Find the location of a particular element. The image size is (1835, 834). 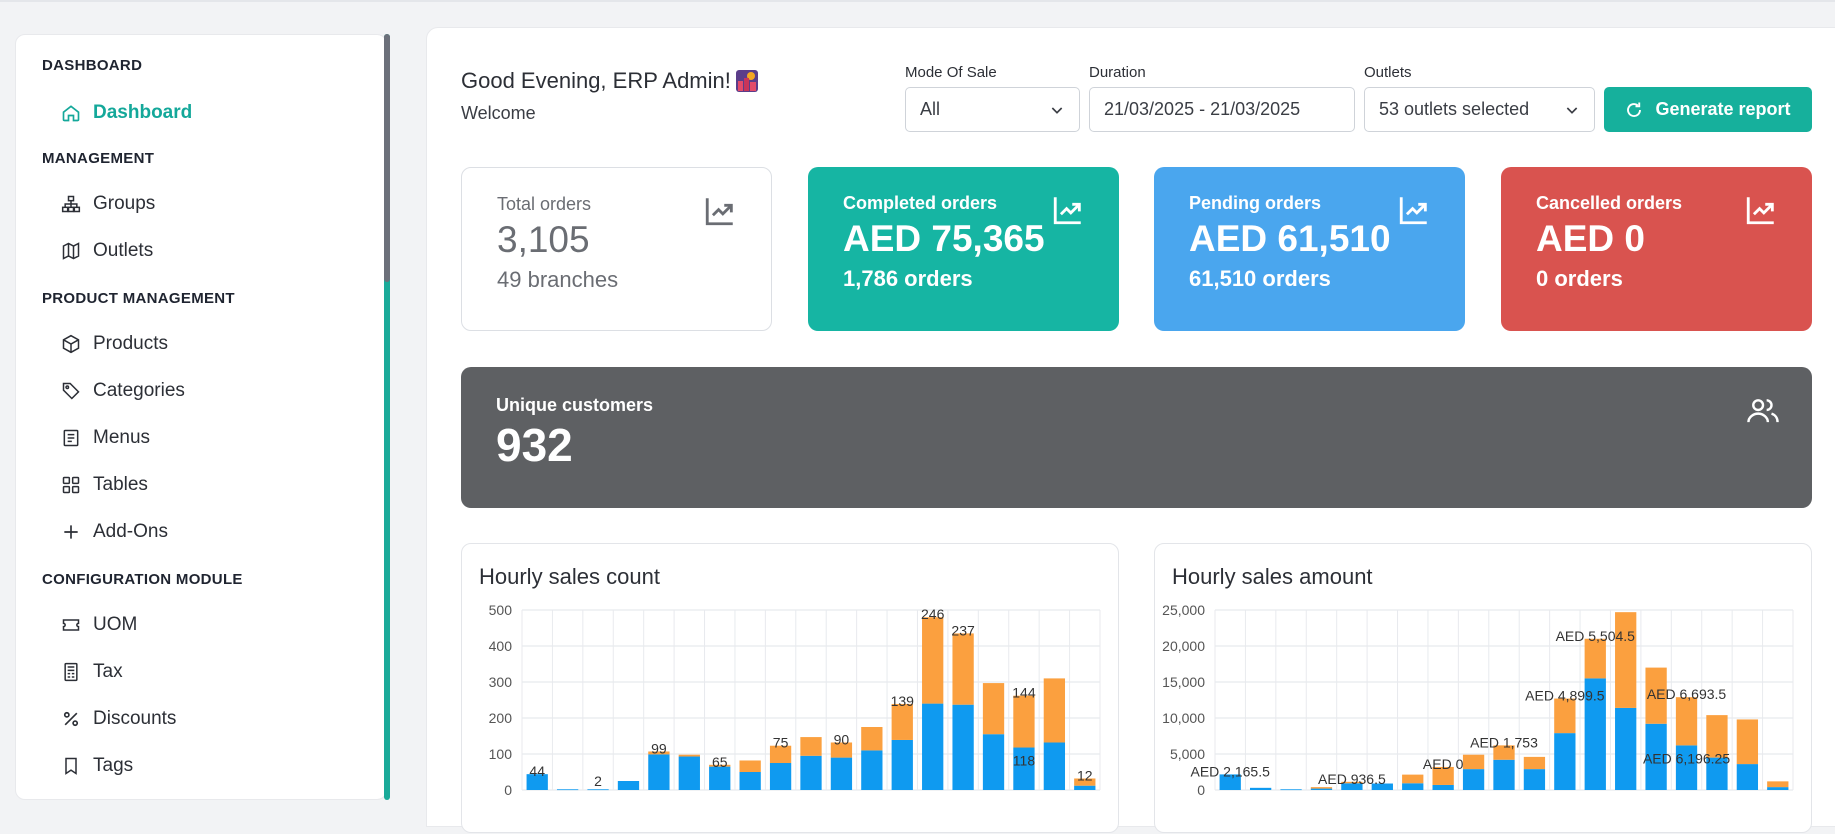

sidebar-item-tax: Tax is located at coordinates (92, 672).